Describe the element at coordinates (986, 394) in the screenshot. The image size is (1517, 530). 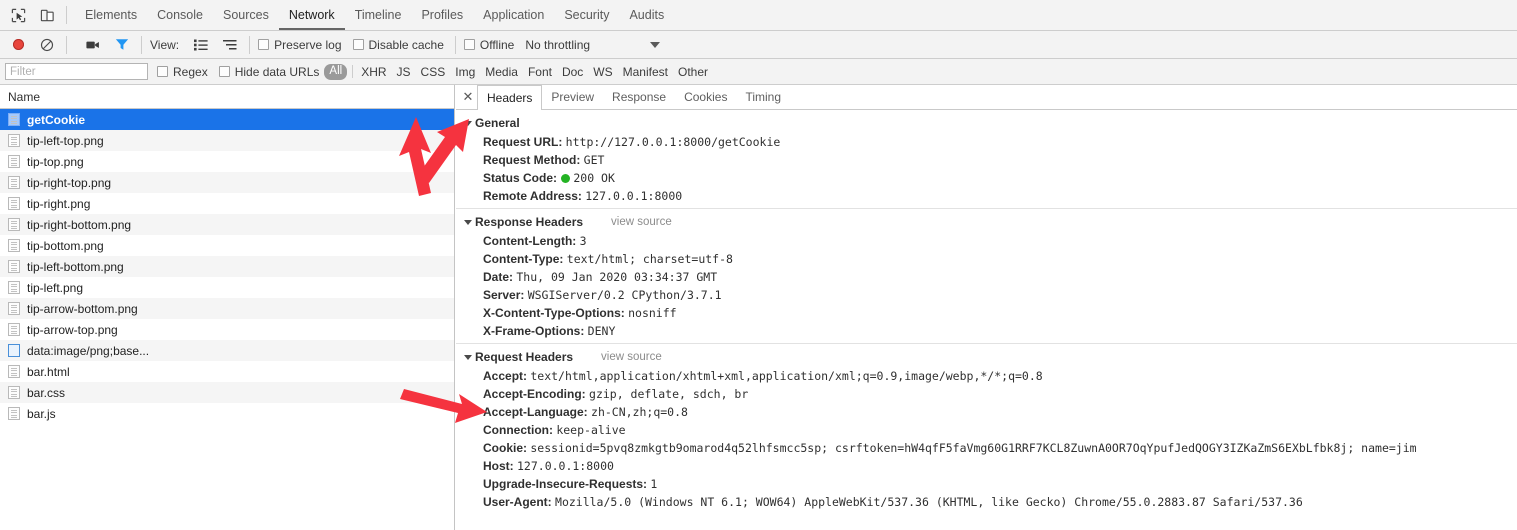
I see `header-row: Accept-Encoding: gzip, deflate, sdch, br` at that location.